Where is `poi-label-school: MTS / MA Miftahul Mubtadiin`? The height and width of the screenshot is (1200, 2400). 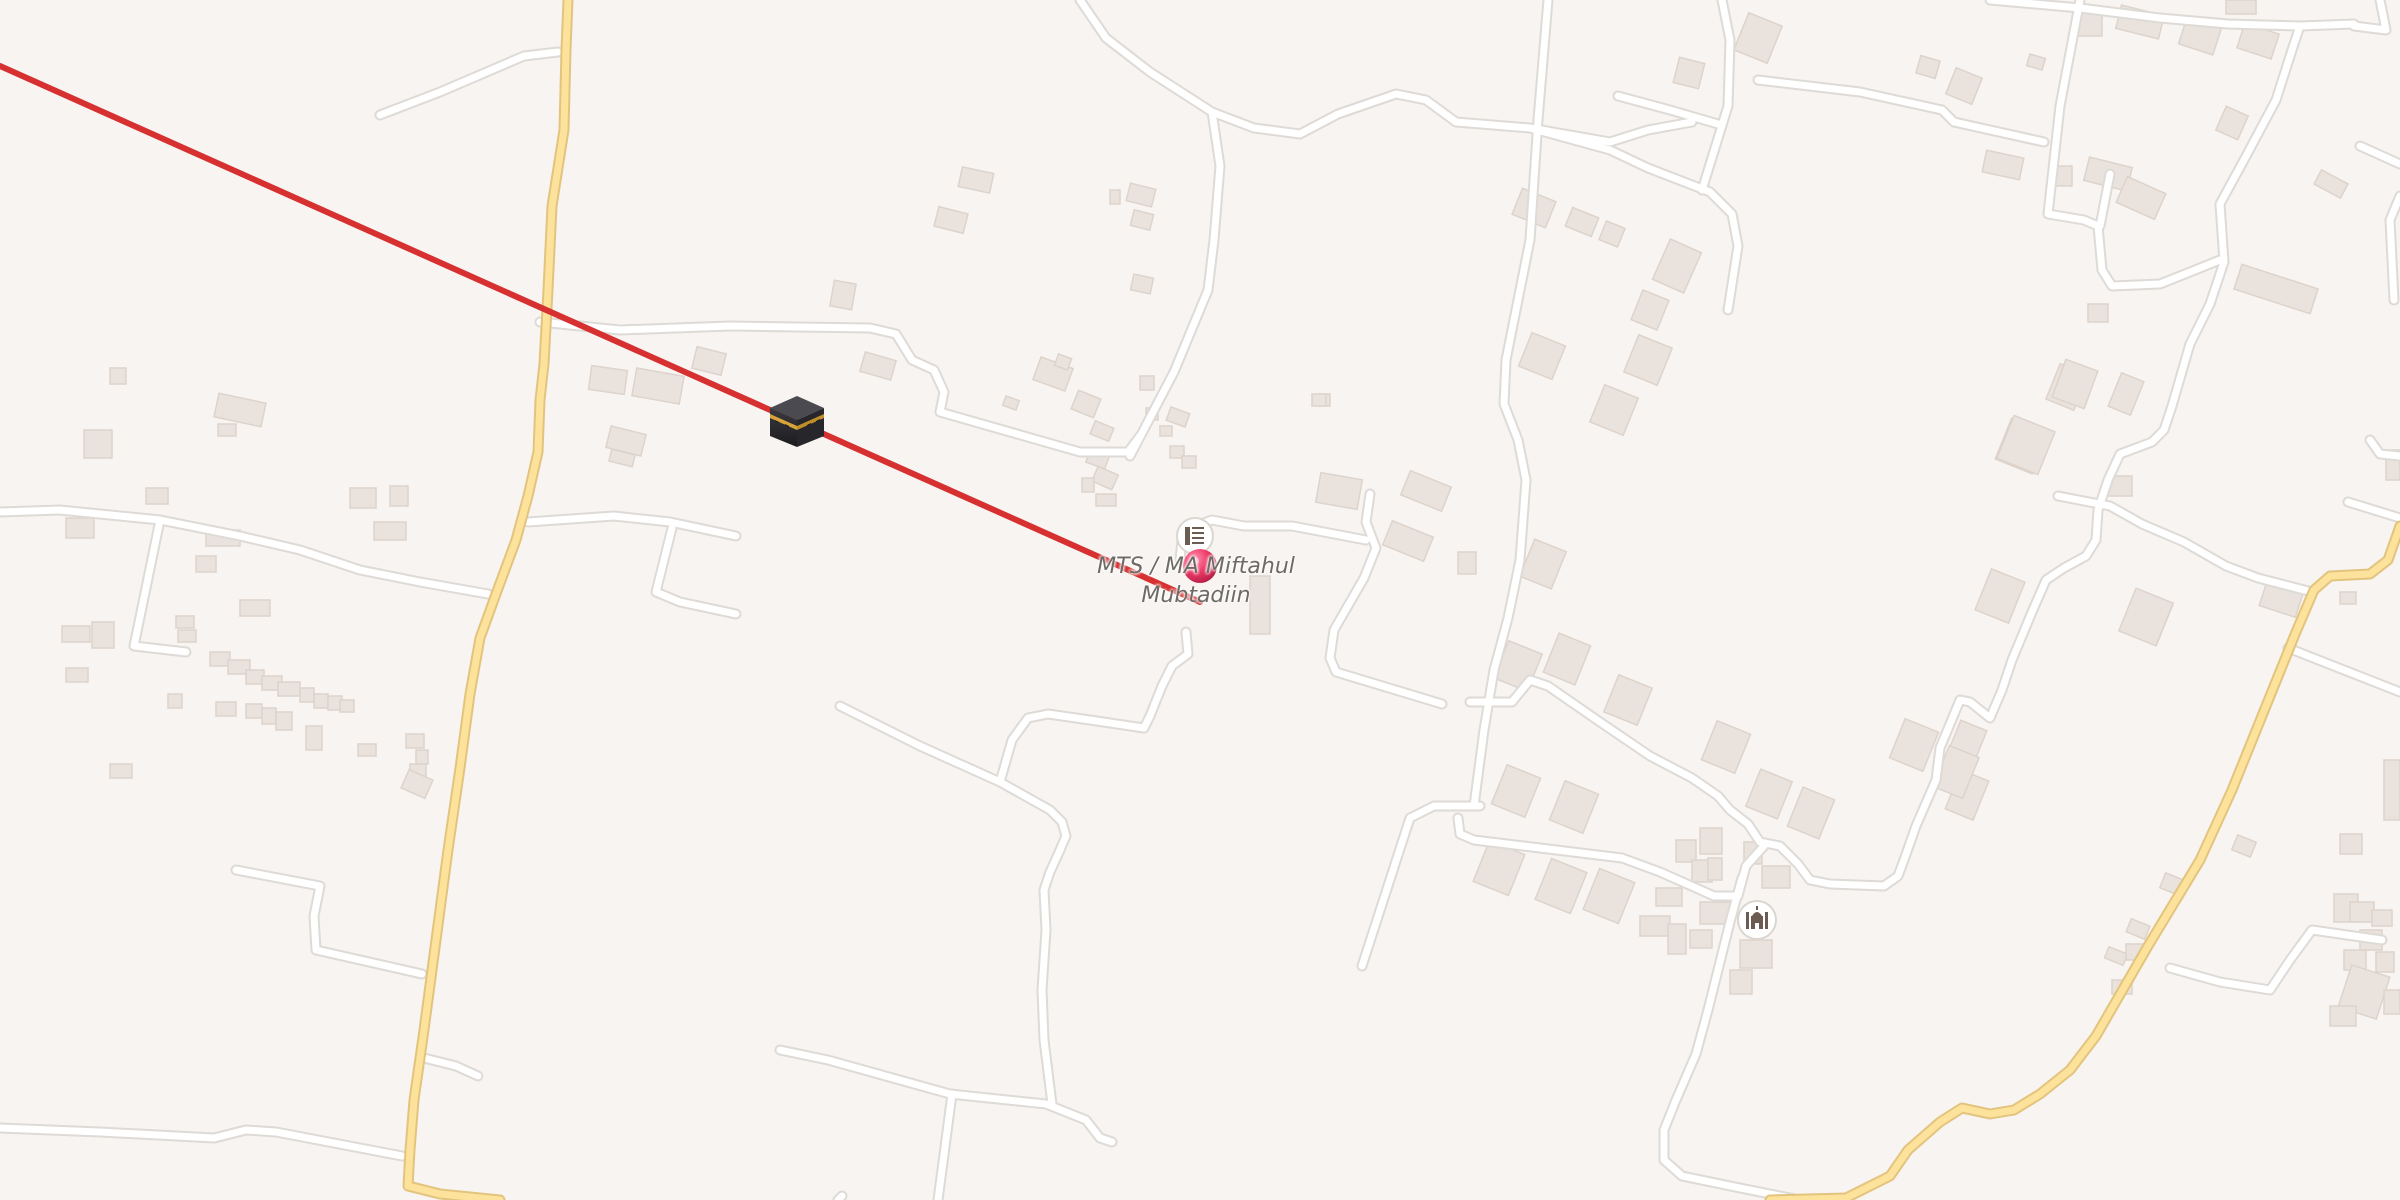 poi-label-school: MTS / MA Miftahul Mubtadiin is located at coordinates (1196, 581).